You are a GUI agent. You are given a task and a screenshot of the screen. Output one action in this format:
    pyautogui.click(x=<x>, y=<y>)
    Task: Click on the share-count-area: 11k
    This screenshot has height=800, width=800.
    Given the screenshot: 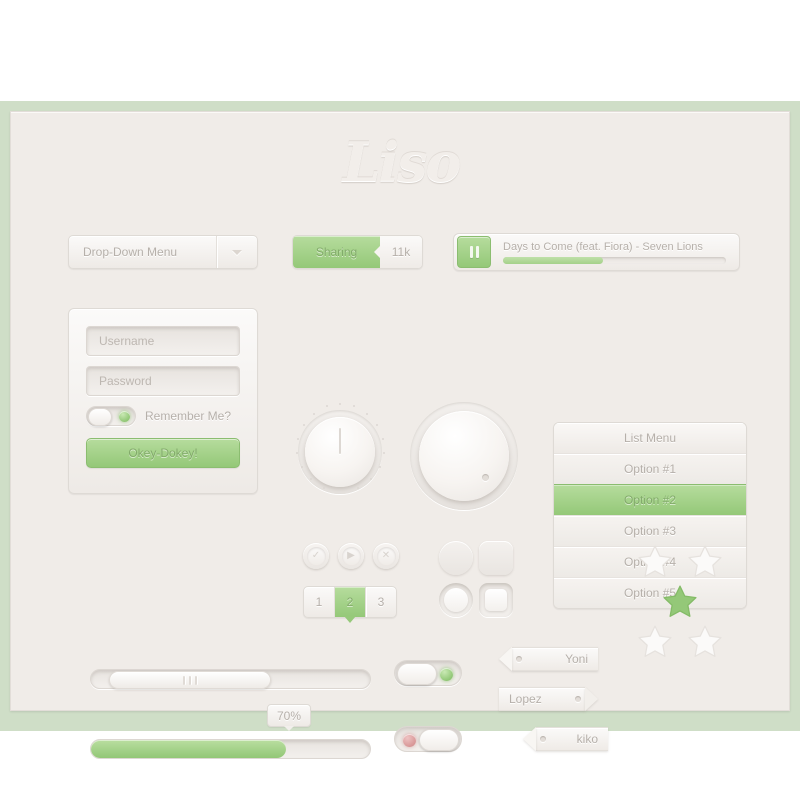 What is the action you would take?
    pyautogui.click(x=398, y=252)
    